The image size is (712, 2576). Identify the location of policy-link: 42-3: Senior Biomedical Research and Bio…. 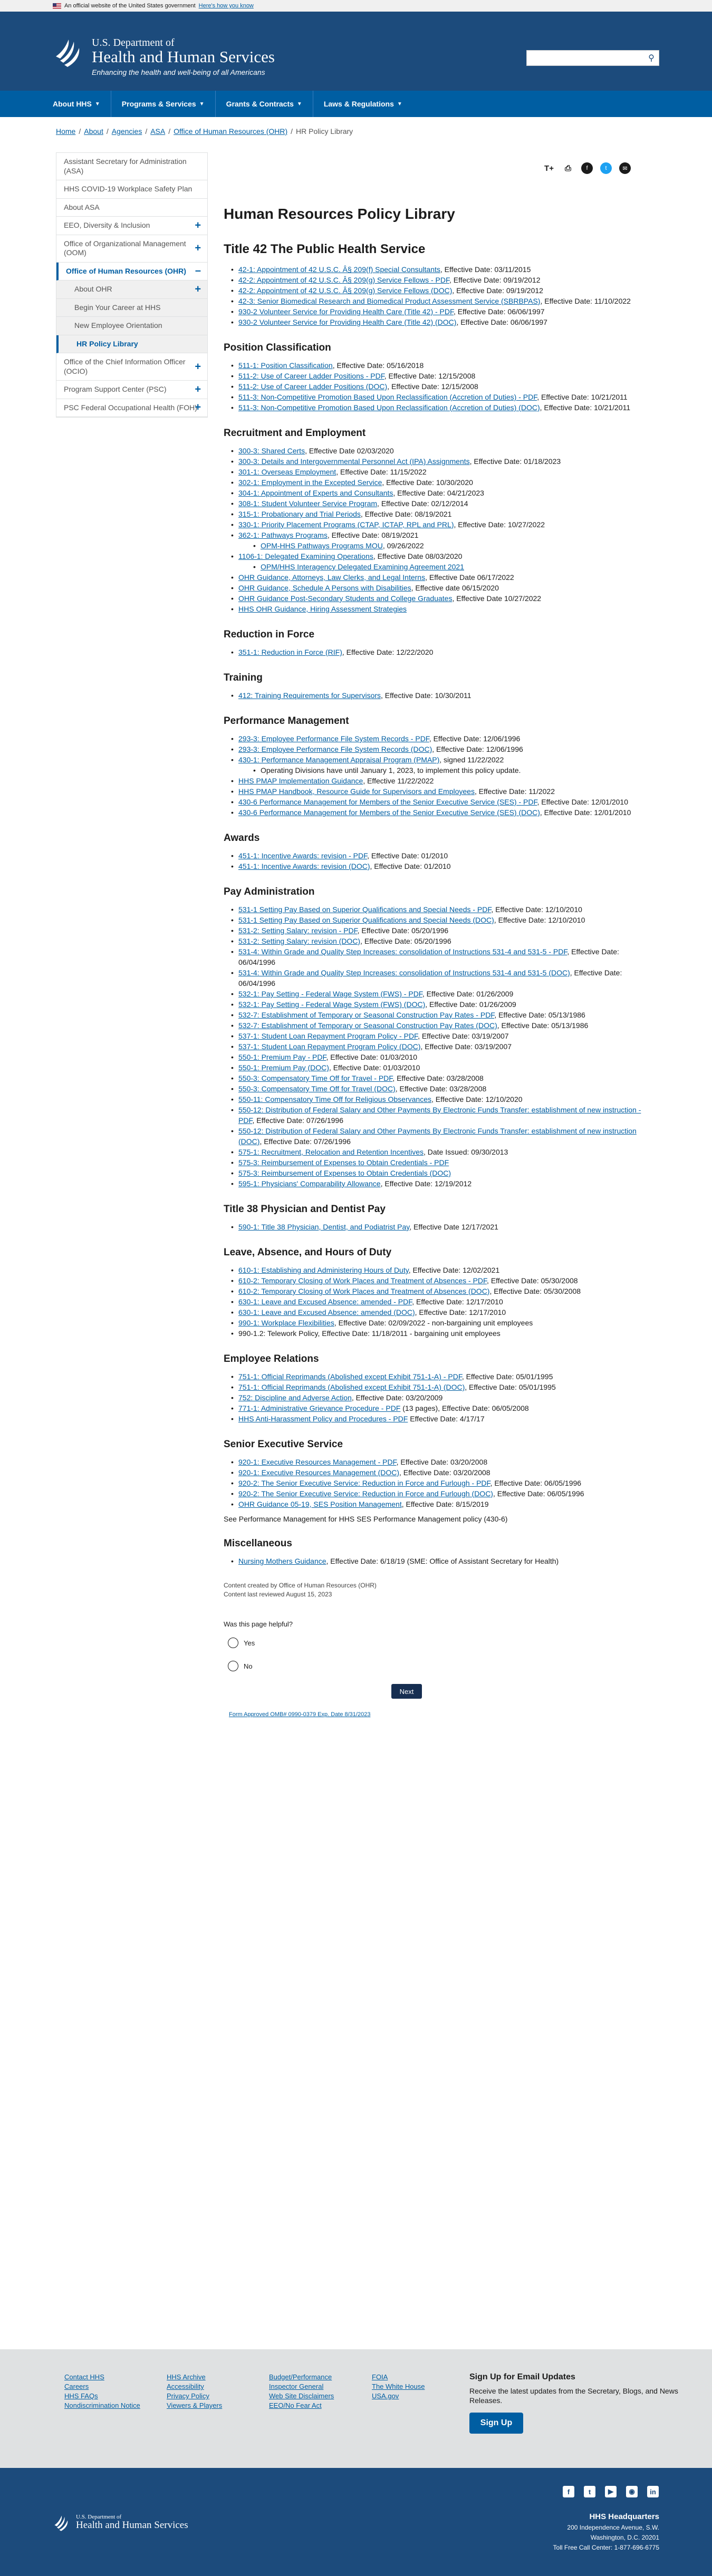
(389, 301).